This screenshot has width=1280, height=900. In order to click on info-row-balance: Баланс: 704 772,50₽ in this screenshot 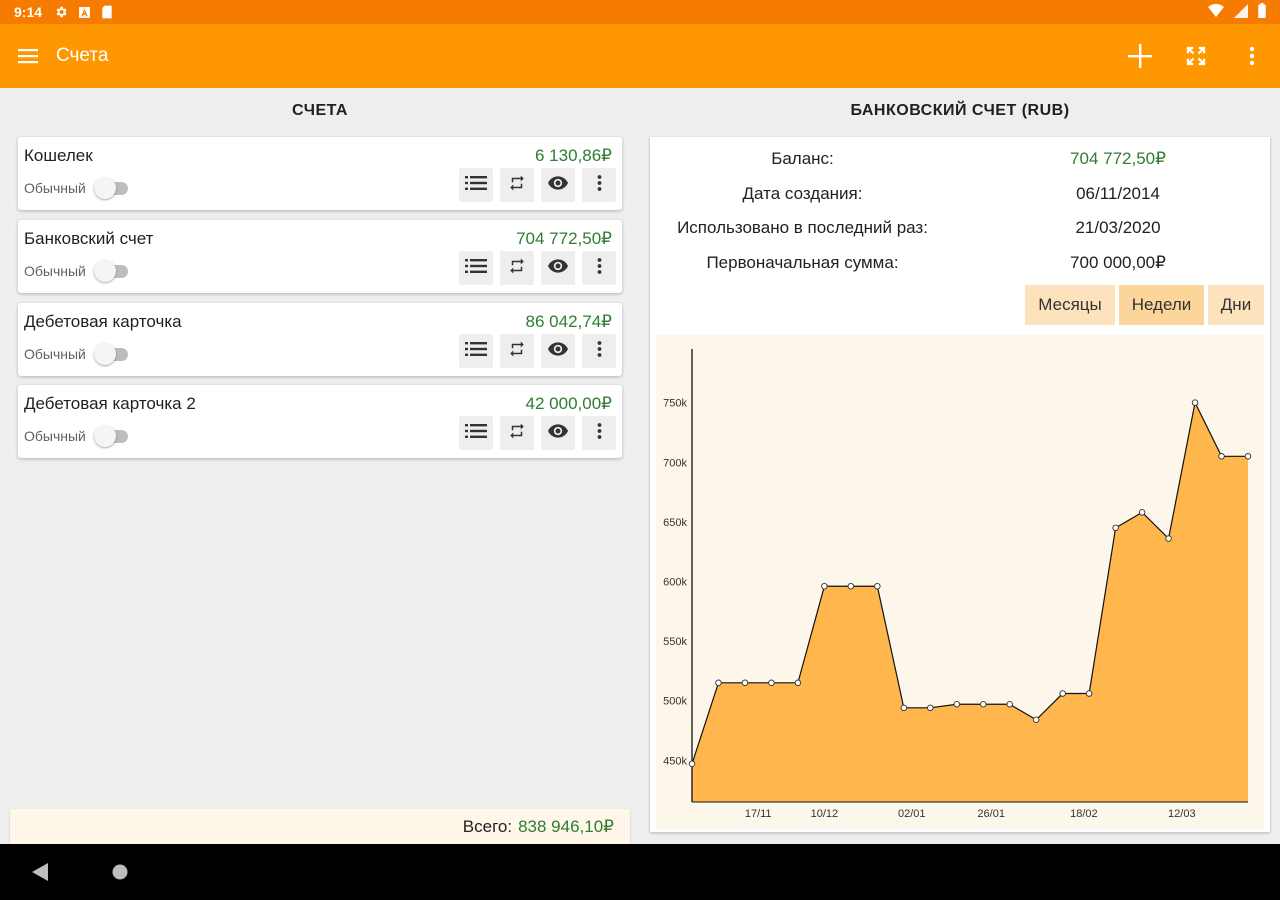, I will do `click(960, 163)`.